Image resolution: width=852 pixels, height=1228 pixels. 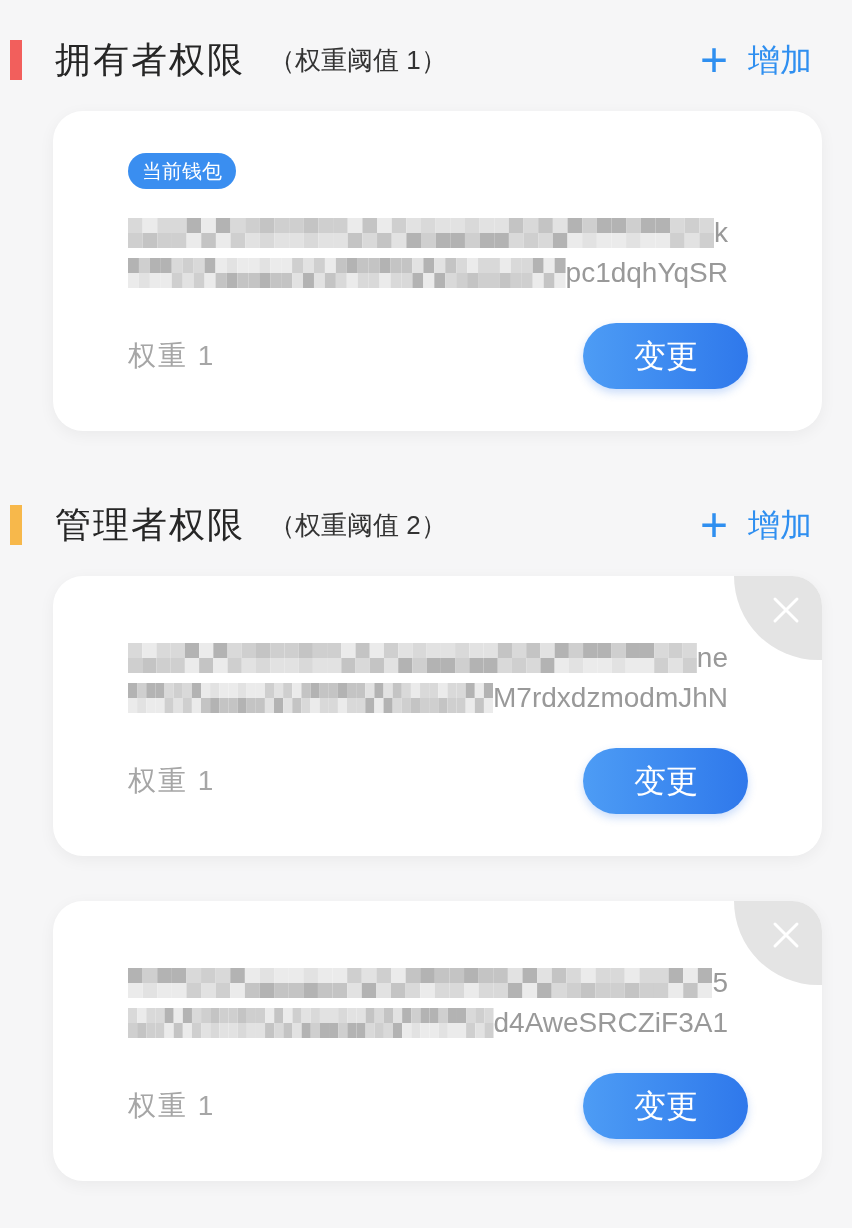 I want to click on threshold-label: （权重阈值 1）, so click(x=358, y=60).